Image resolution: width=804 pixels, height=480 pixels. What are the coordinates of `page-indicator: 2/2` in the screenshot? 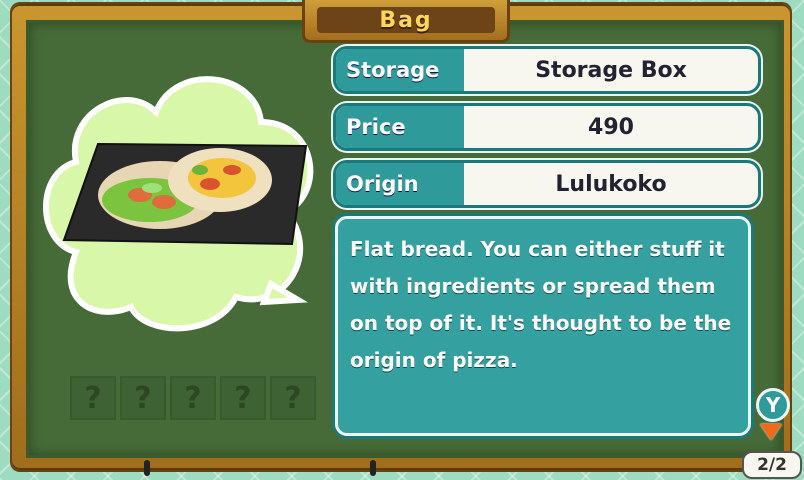 It's located at (772, 465).